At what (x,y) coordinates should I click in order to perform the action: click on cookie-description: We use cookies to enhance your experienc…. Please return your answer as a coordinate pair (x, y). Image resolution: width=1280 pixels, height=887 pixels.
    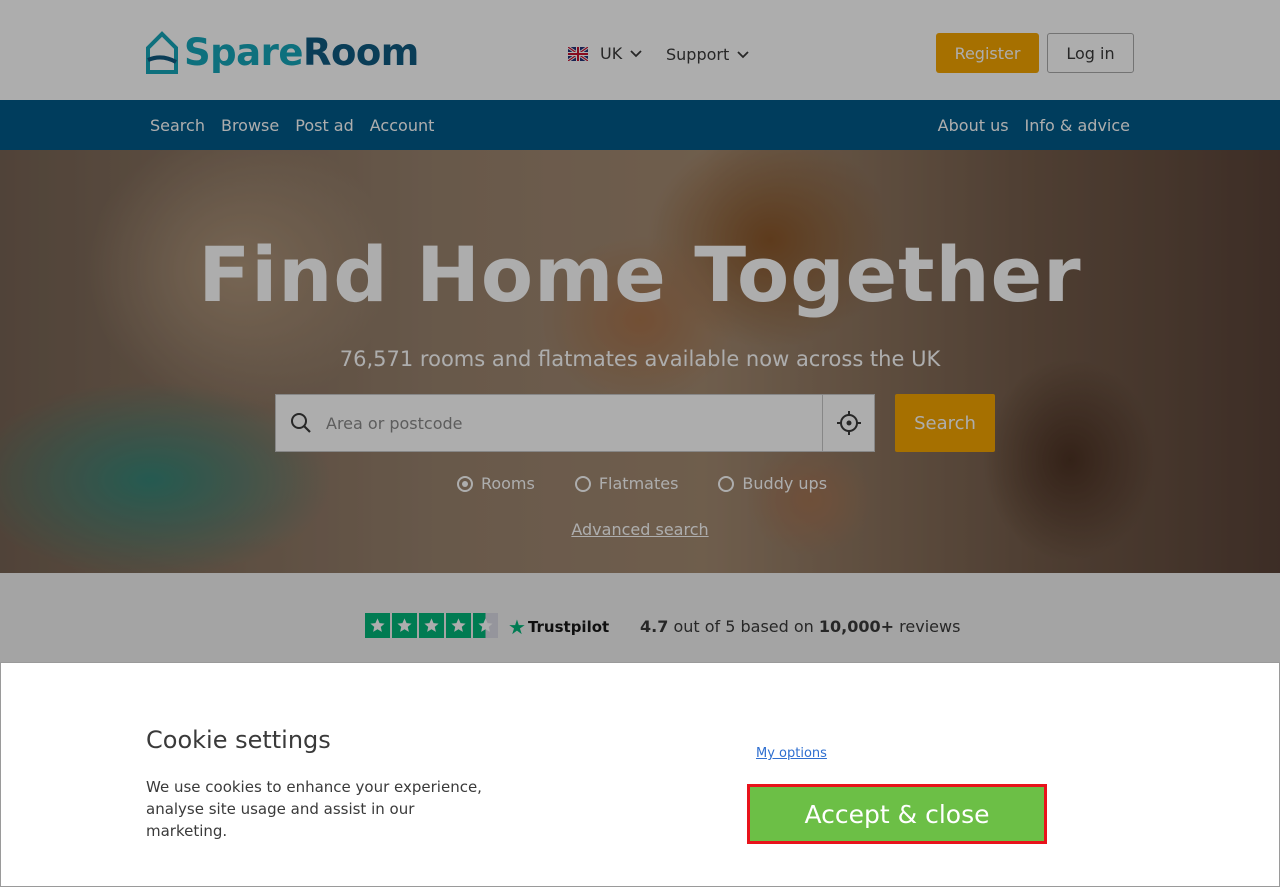
    Looking at the image, I should click on (314, 809).